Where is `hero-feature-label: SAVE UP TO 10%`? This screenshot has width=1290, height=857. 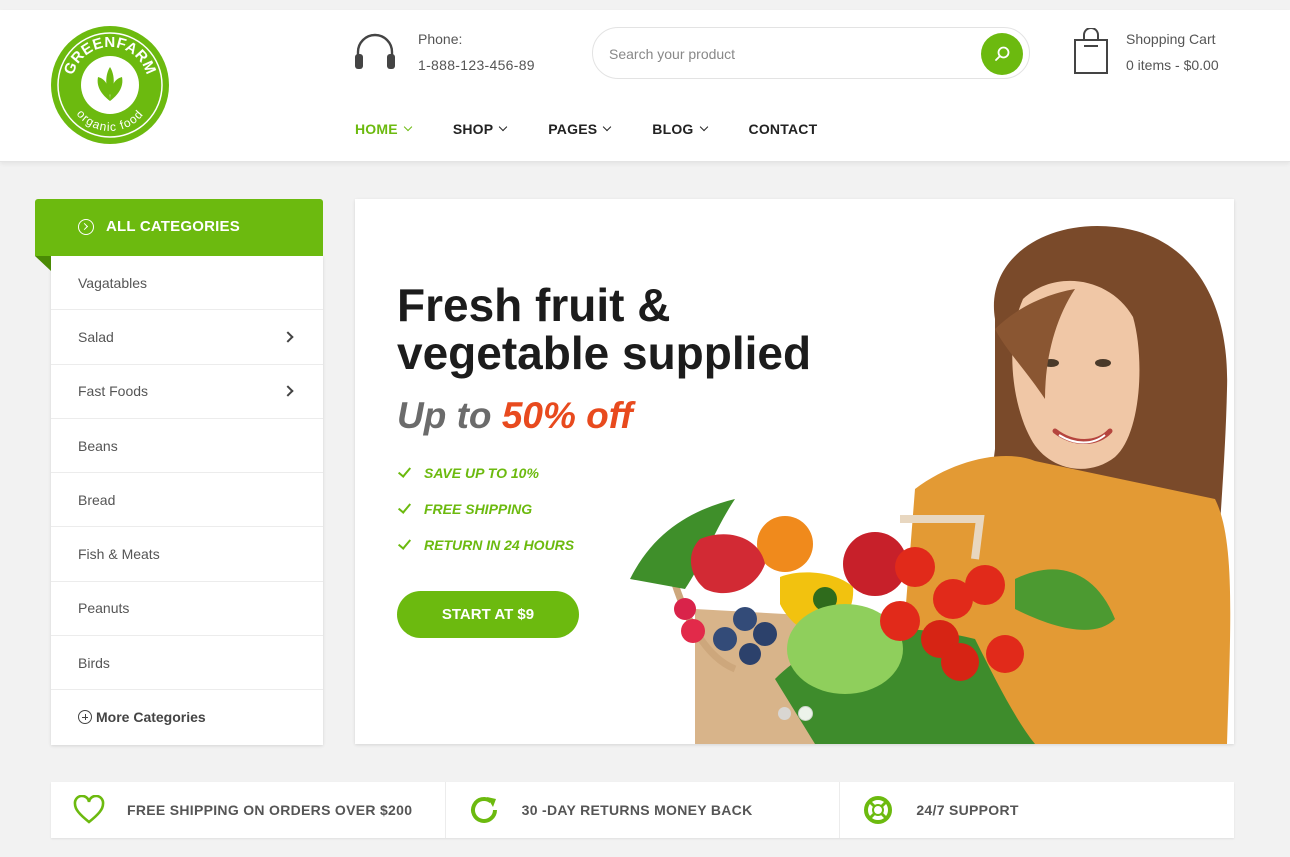 hero-feature-label: SAVE UP TO 10% is located at coordinates (481, 473).